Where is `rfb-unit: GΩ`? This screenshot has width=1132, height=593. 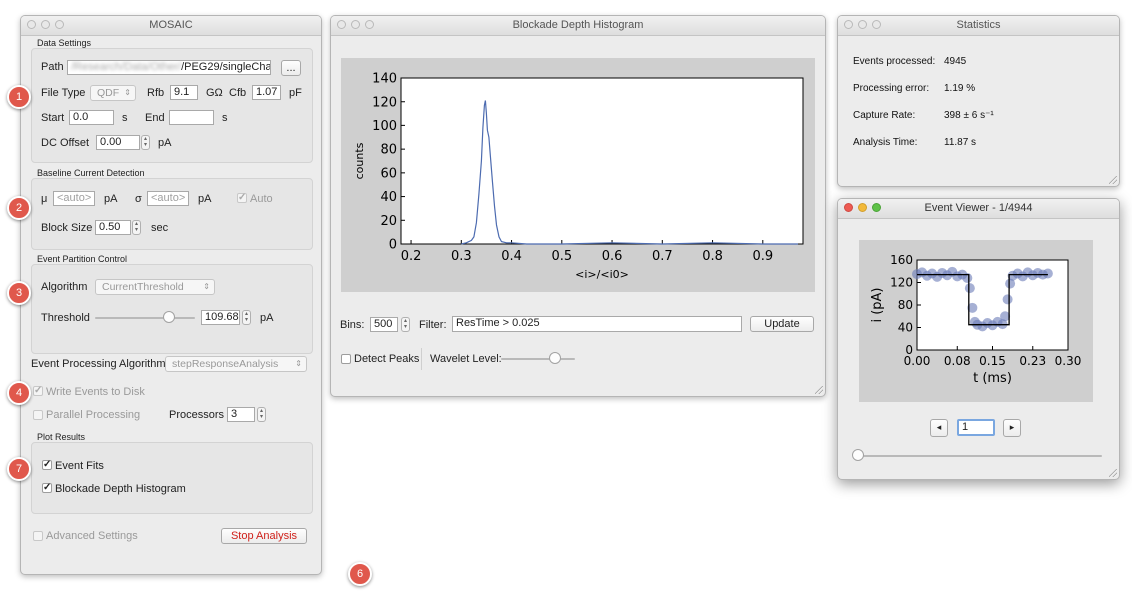 rfb-unit: GΩ is located at coordinates (214, 93).